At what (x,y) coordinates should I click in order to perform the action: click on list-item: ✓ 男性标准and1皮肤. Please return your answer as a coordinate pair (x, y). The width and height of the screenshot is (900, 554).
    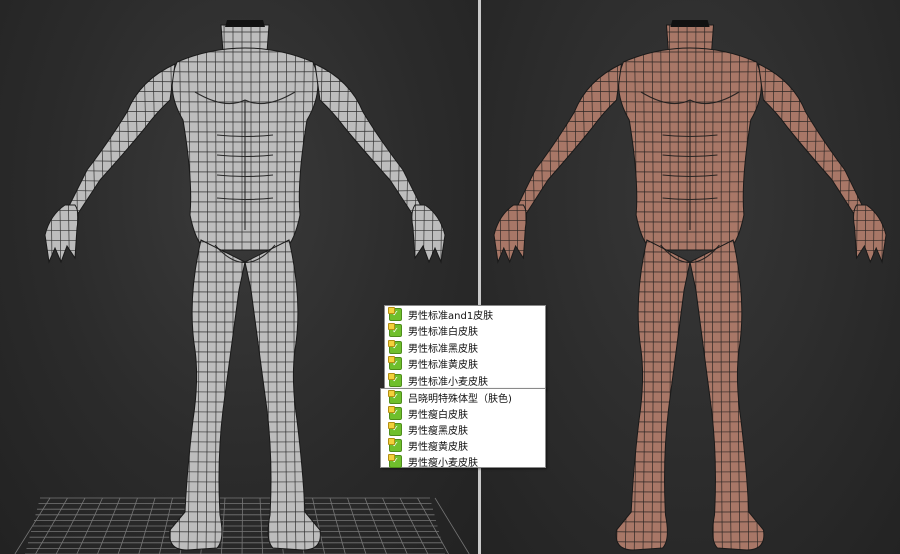
    Looking at the image, I should click on (465, 314).